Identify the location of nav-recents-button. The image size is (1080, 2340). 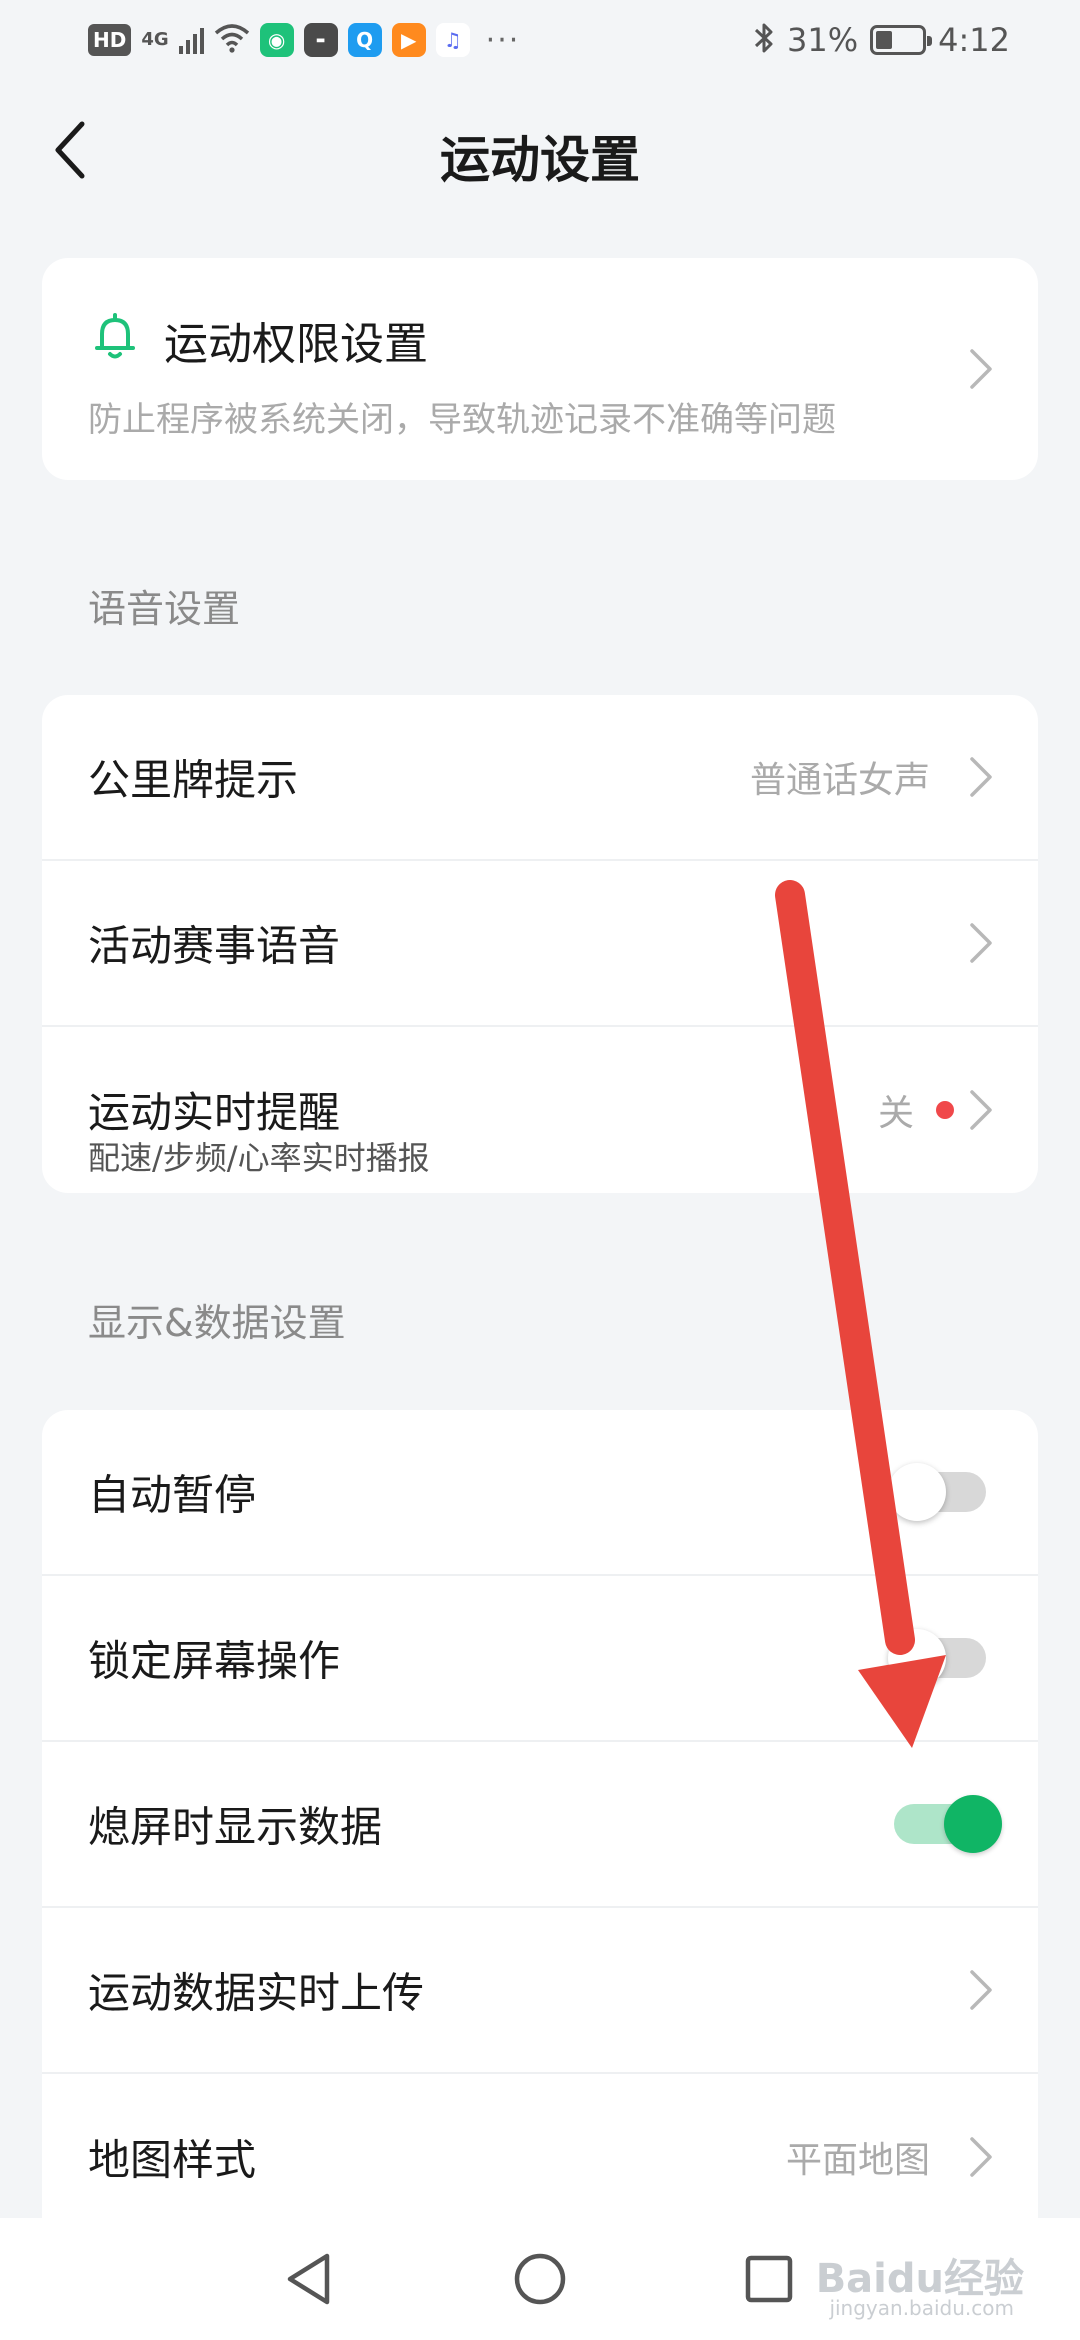
(769, 2279).